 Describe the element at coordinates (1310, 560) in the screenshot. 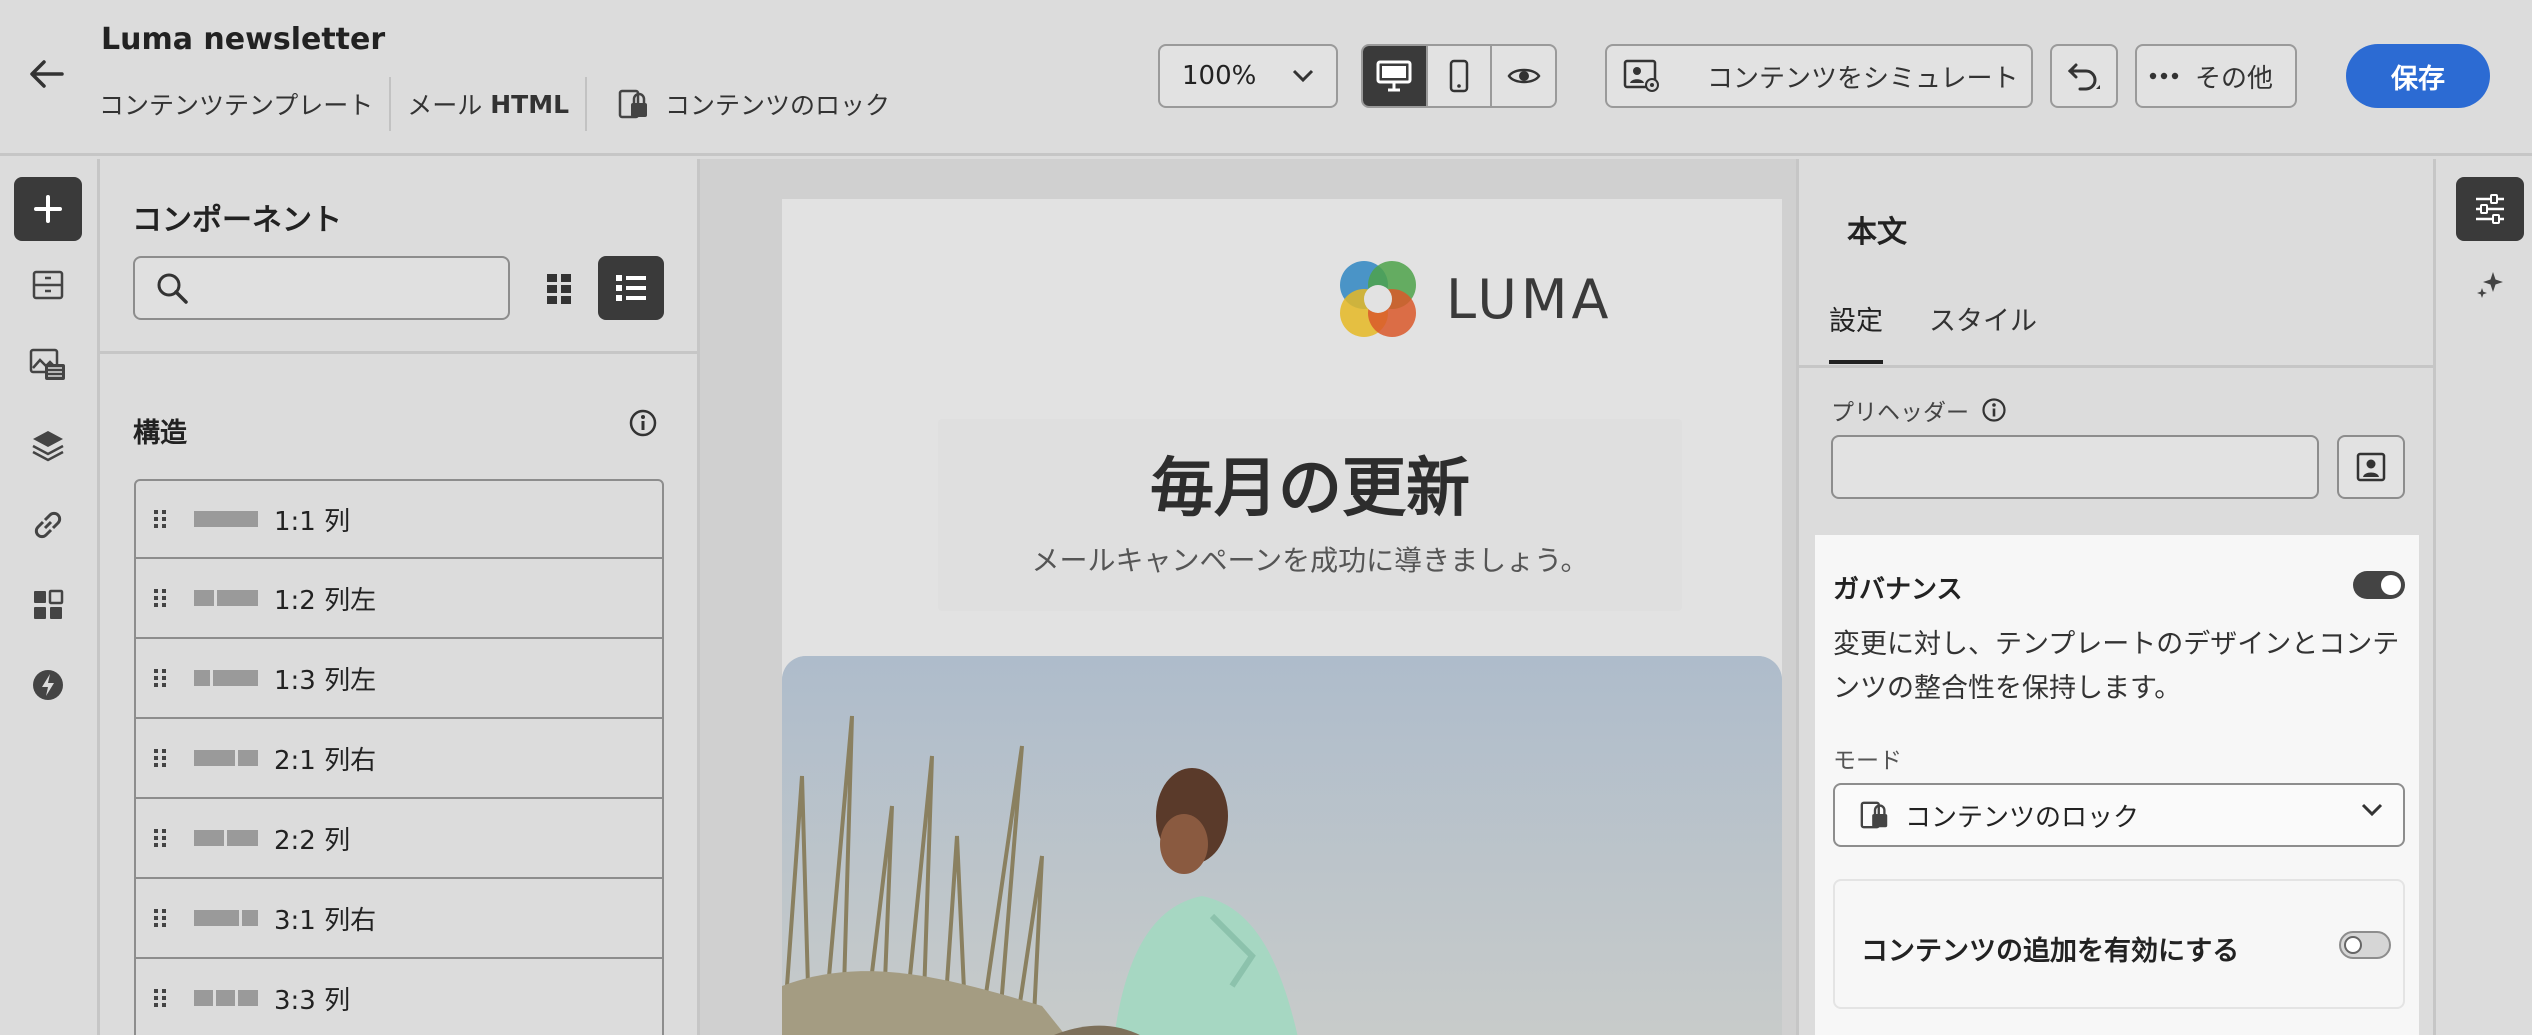

I see `email-subheadline: メールキャンペーンを成功に導きましょう。` at that location.